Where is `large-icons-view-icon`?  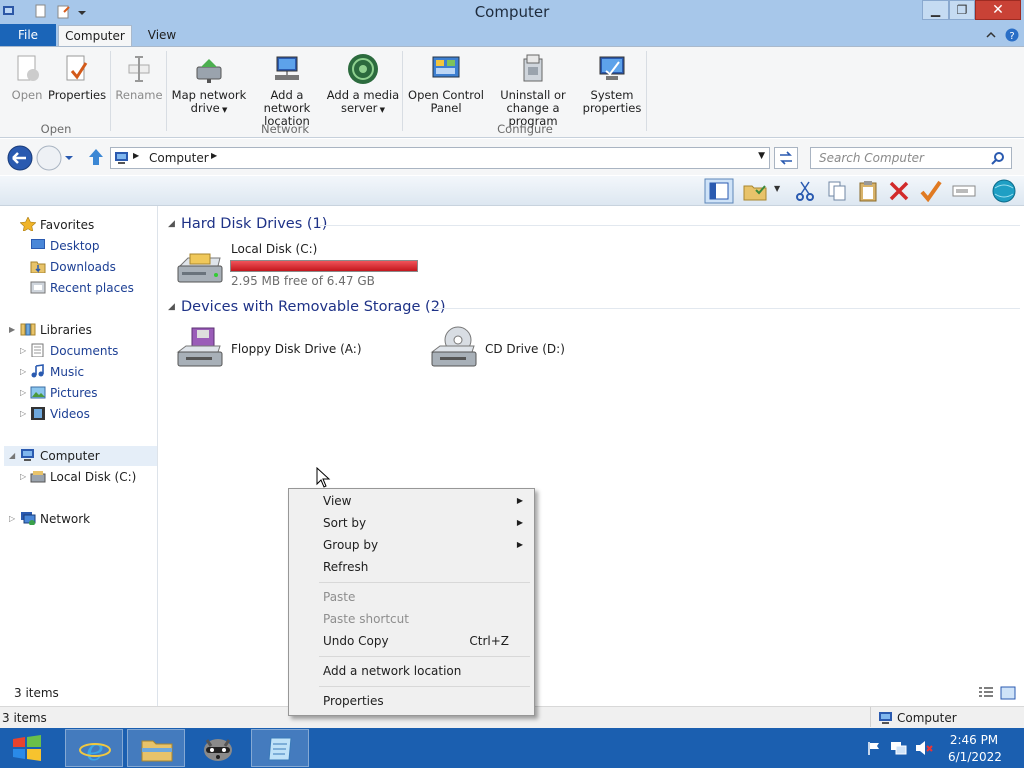
large-icons-view-icon is located at coordinates (1008, 693).